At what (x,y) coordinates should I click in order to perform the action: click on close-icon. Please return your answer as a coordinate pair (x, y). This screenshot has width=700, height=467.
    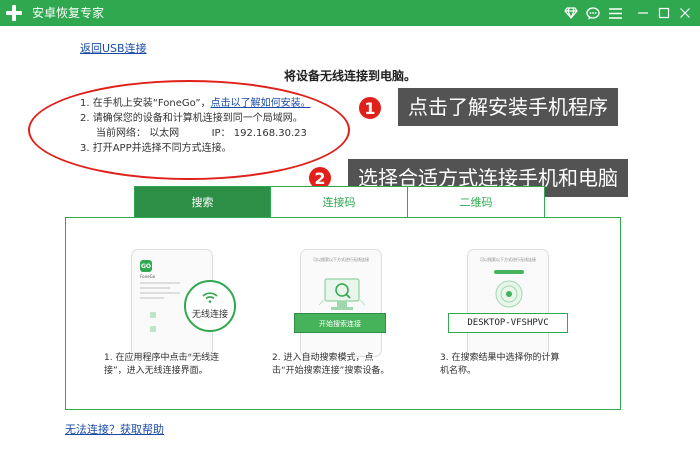
    Looking at the image, I should click on (685, 13).